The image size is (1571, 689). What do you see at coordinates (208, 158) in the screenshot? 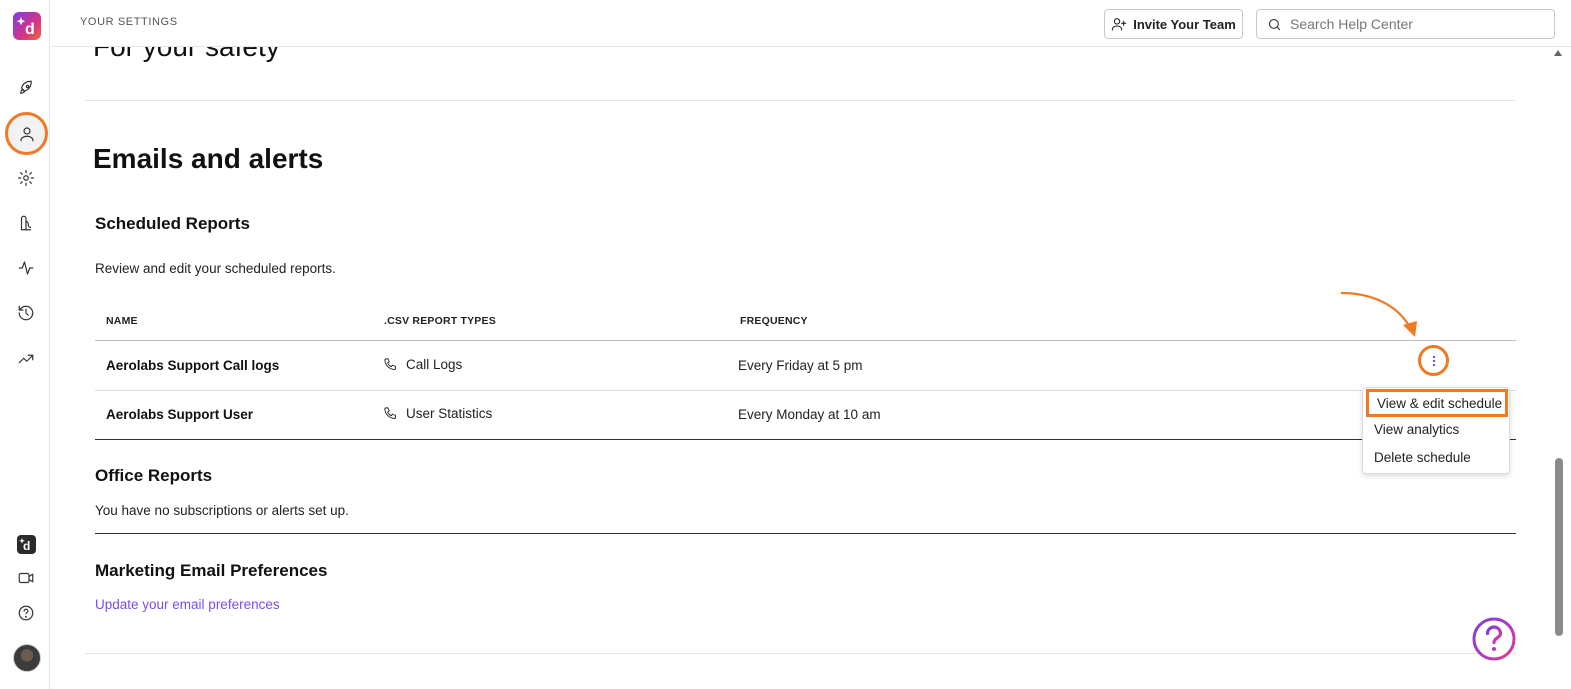
I see `page-title: Emails and alerts` at bounding box center [208, 158].